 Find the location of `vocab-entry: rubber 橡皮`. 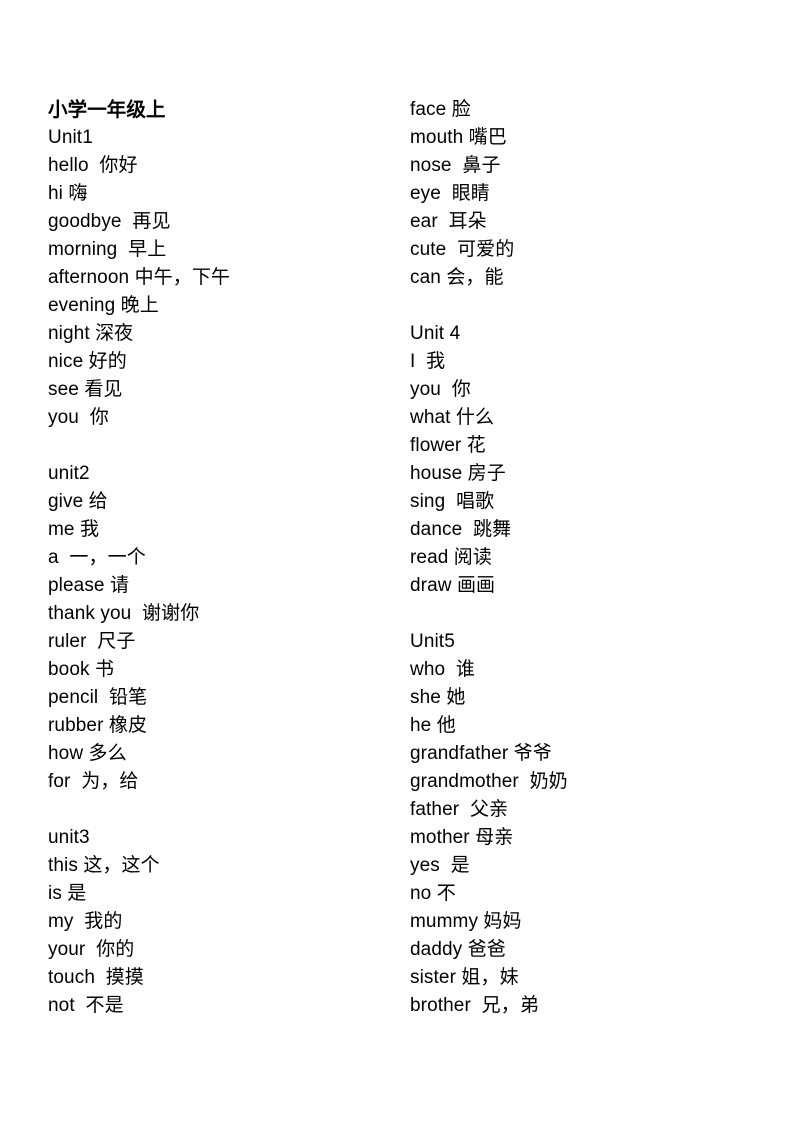

vocab-entry: rubber 橡皮 is located at coordinates (98, 725).